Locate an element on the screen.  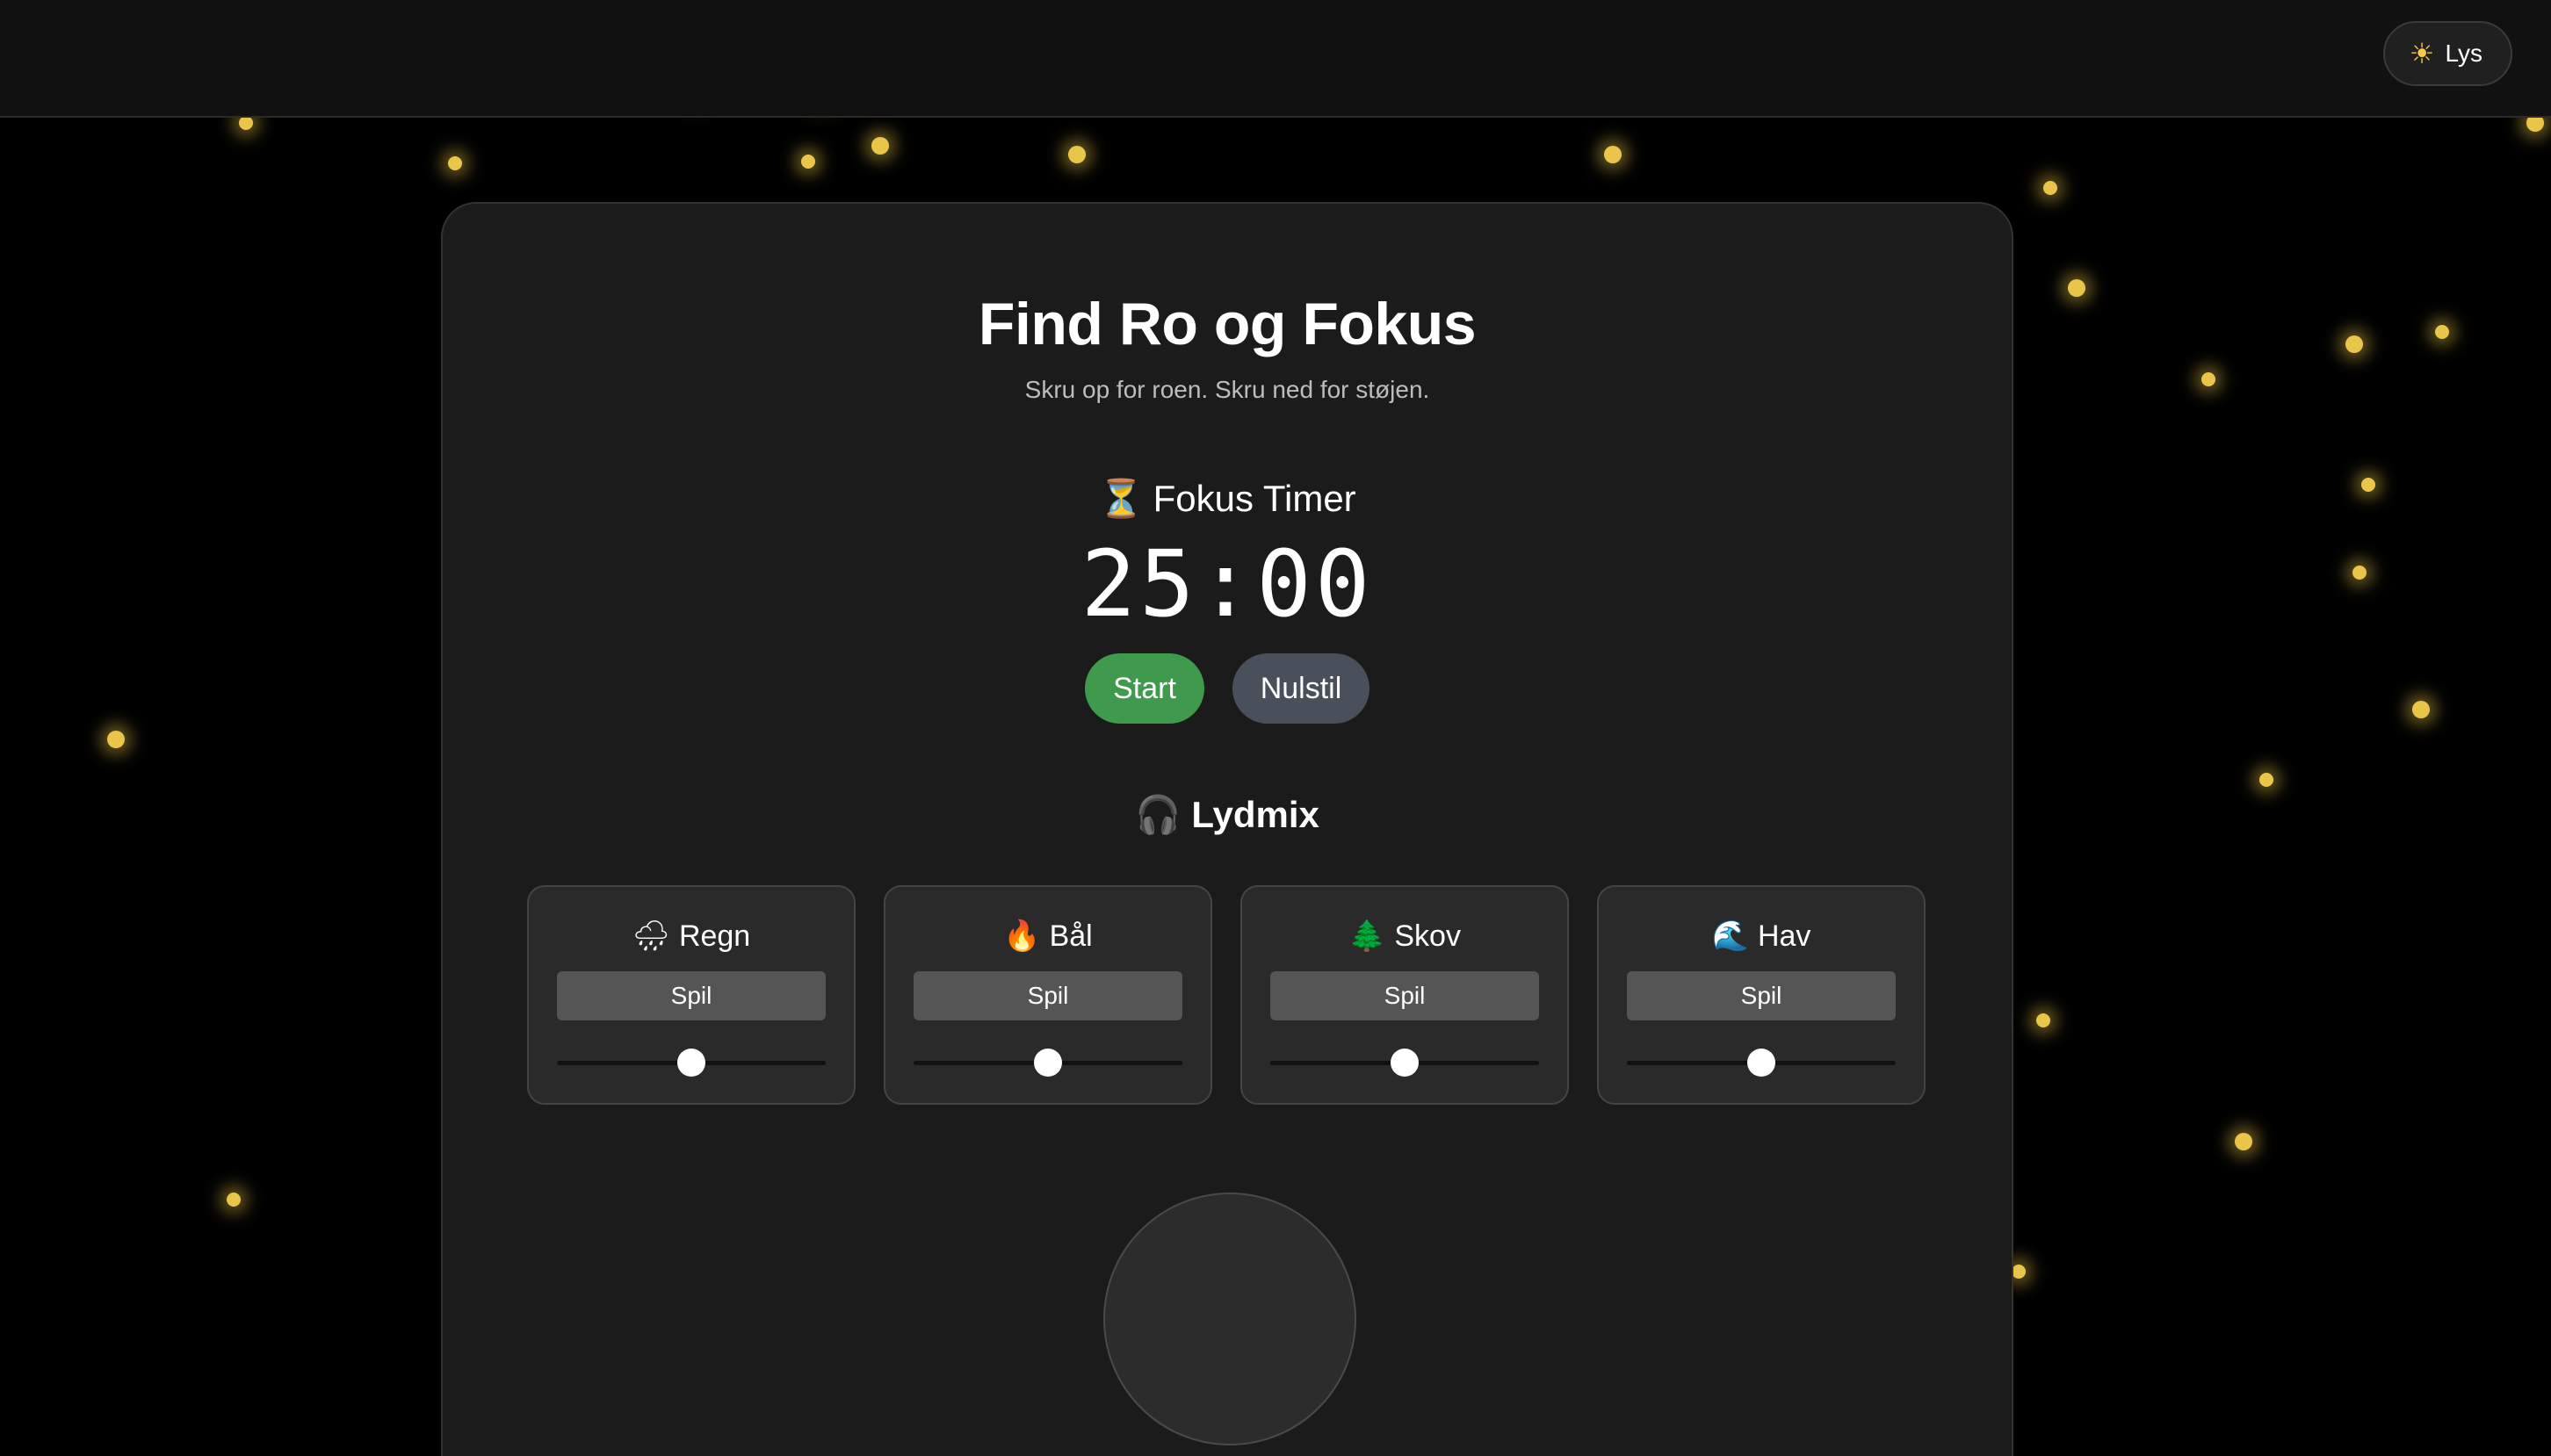
page-subtitle: Skru op for roen. Skru ned for støjen. is located at coordinates (1227, 389).